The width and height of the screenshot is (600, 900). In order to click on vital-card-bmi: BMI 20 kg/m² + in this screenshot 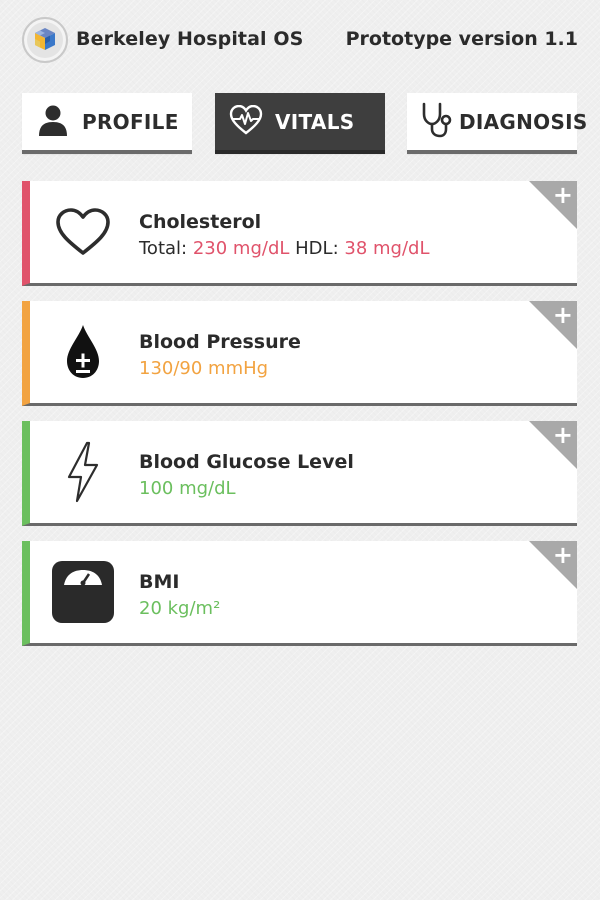, I will do `click(299, 593)`.